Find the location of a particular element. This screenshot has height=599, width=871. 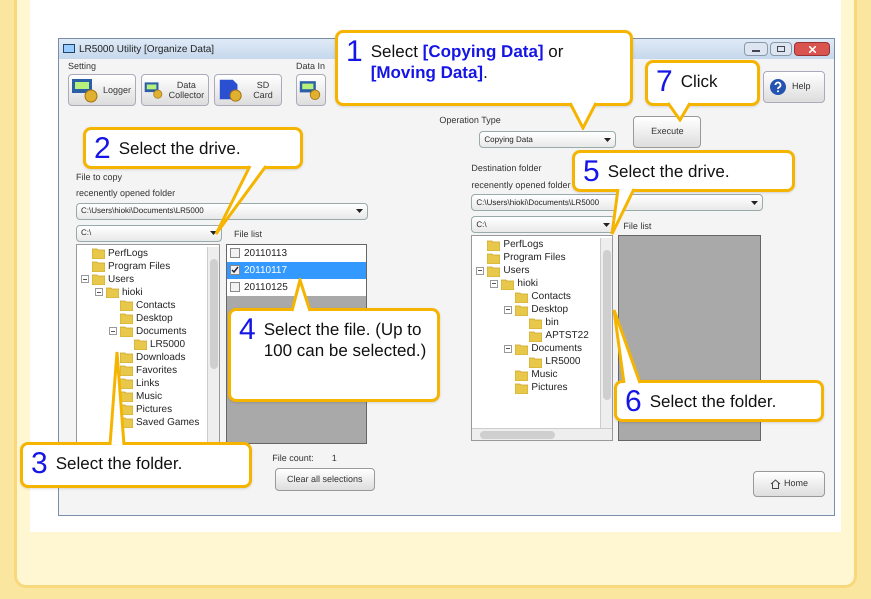

field-label: Operation Type is located at coordinates (470, 120).